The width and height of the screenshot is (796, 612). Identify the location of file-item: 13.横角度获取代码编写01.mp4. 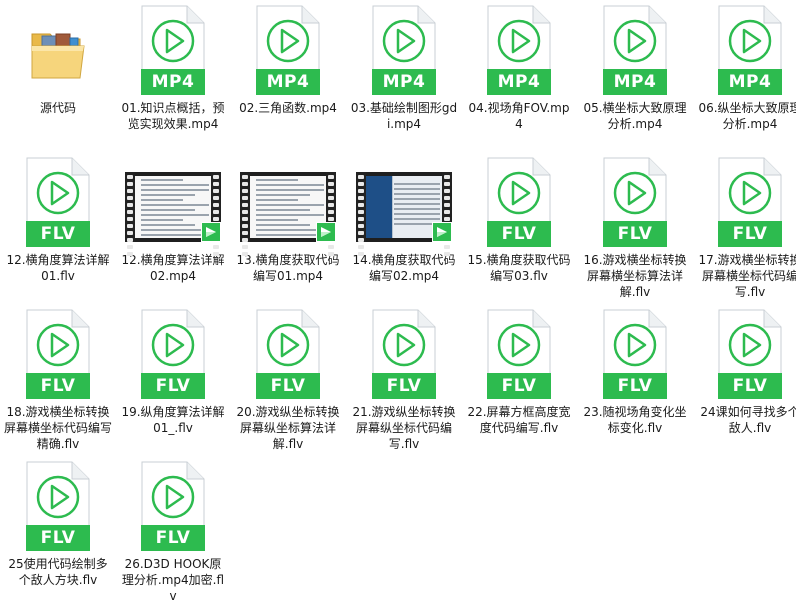
(288, 219).